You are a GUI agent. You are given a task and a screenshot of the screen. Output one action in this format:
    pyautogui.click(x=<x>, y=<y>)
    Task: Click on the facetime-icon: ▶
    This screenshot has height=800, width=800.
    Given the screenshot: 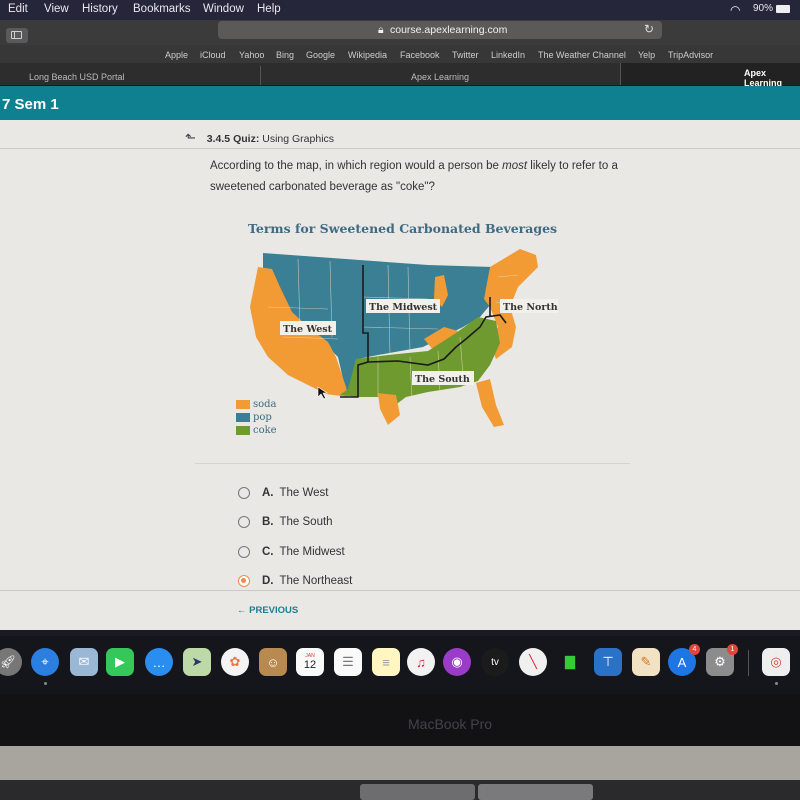 What is the action you would take?
    pyautogui.click(x=120, y=662)
    